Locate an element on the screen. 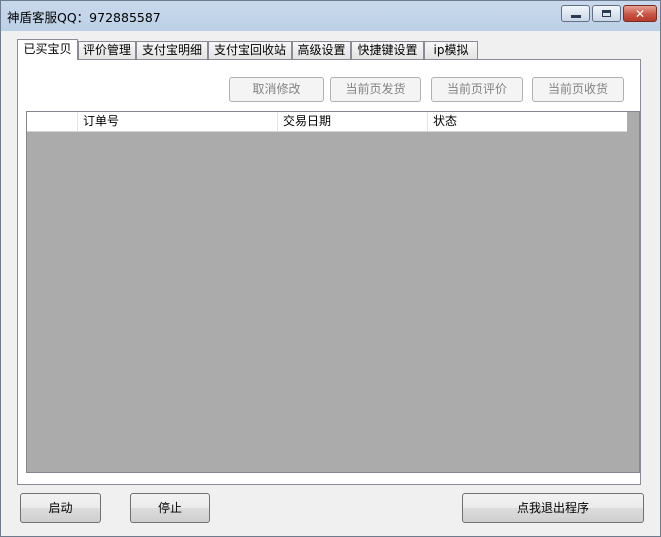  review-current-page-button: 当前页评价 is located at coordinates (477, 89).